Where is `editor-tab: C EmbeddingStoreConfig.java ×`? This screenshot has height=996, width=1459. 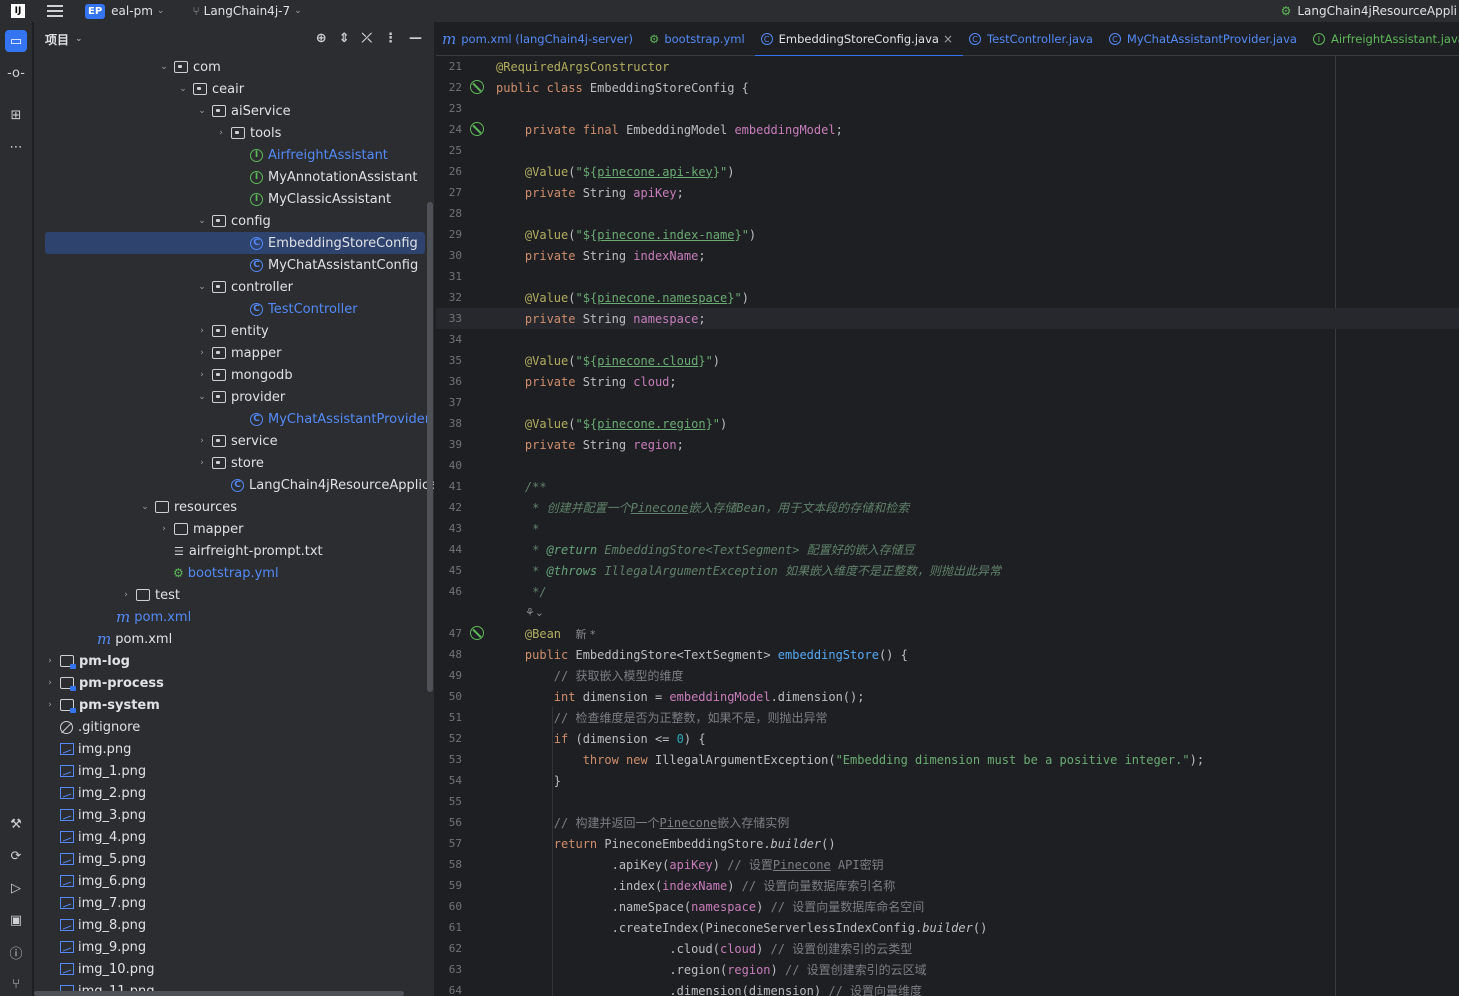 editor-tab: C EmbeddingStoreConfig.java × is located at coordinates (859, 39).